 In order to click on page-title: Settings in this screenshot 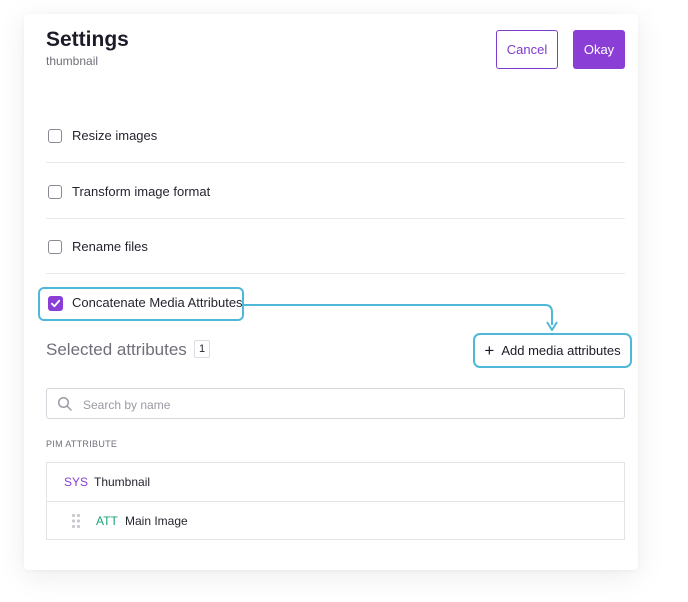, I will do `click(87, 39)`.